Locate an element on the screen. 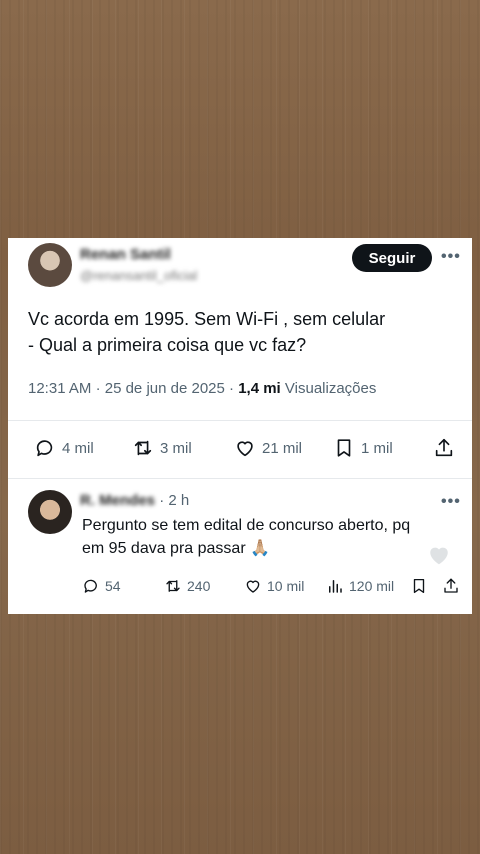 This screenshot has width=480, height=854. reply-actions: 54 240 10 mil 120 mil is located at coordinates (240, 588).